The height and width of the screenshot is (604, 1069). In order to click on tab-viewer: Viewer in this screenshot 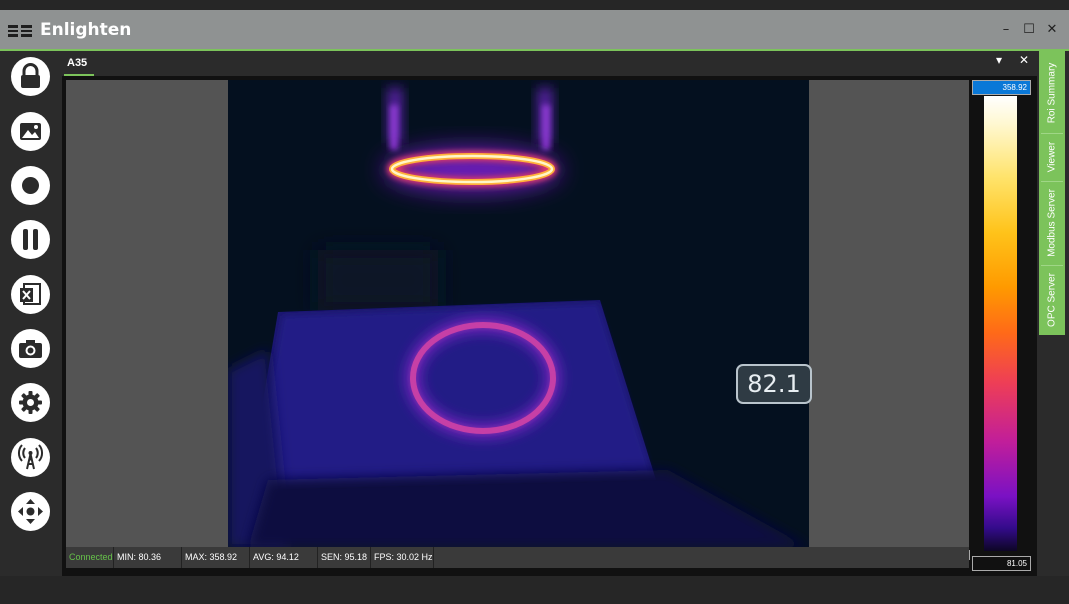, I will do `click(1052, 157)`.